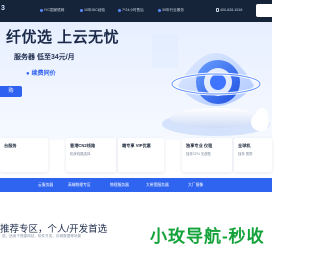  Describe the element at coordinates (45, 185) in the screenshot. I see `nav-cloud-server: 云服务器` at that location.